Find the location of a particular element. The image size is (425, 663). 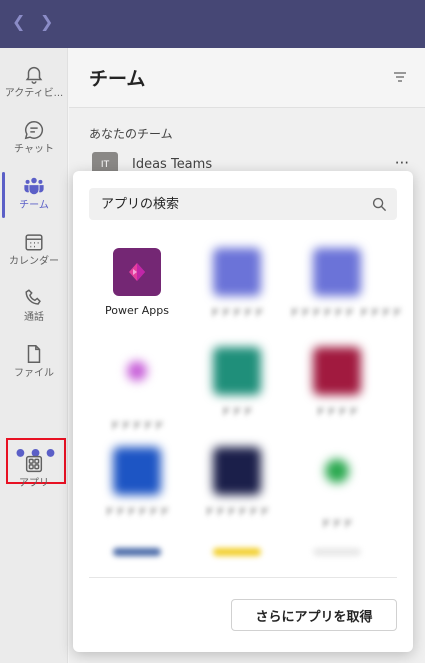

chevron-right-icon: ❯ is located at coordinates (46, 22).